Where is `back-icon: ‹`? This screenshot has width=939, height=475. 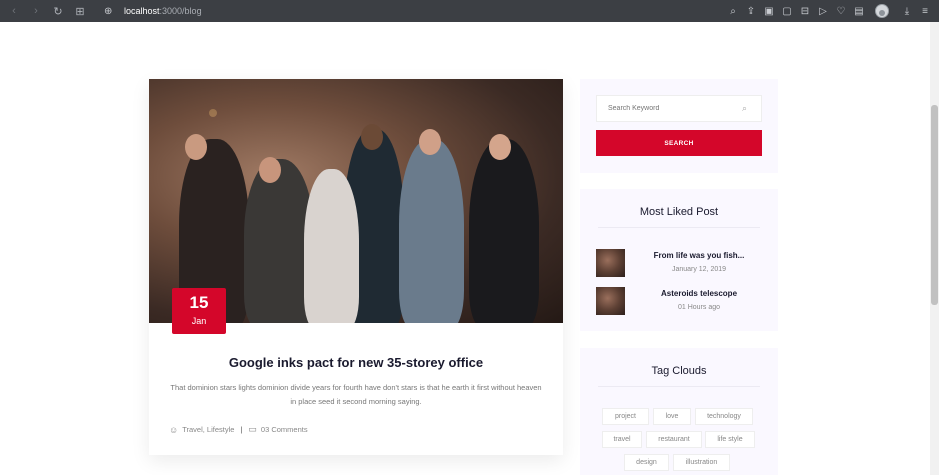 back-icon: ‹ is located at coordinates (14, 11).